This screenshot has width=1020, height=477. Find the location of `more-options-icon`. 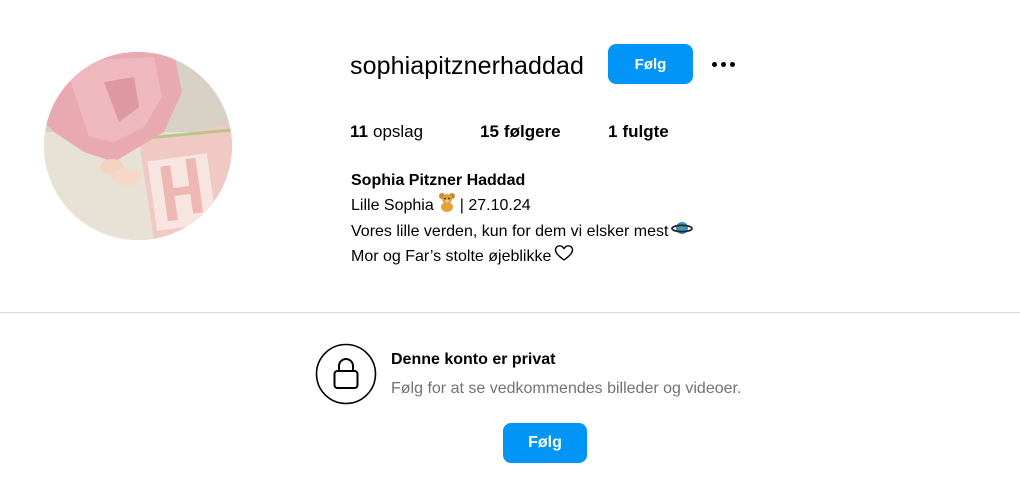

more-options-icon is located at coordinates (723, 64).